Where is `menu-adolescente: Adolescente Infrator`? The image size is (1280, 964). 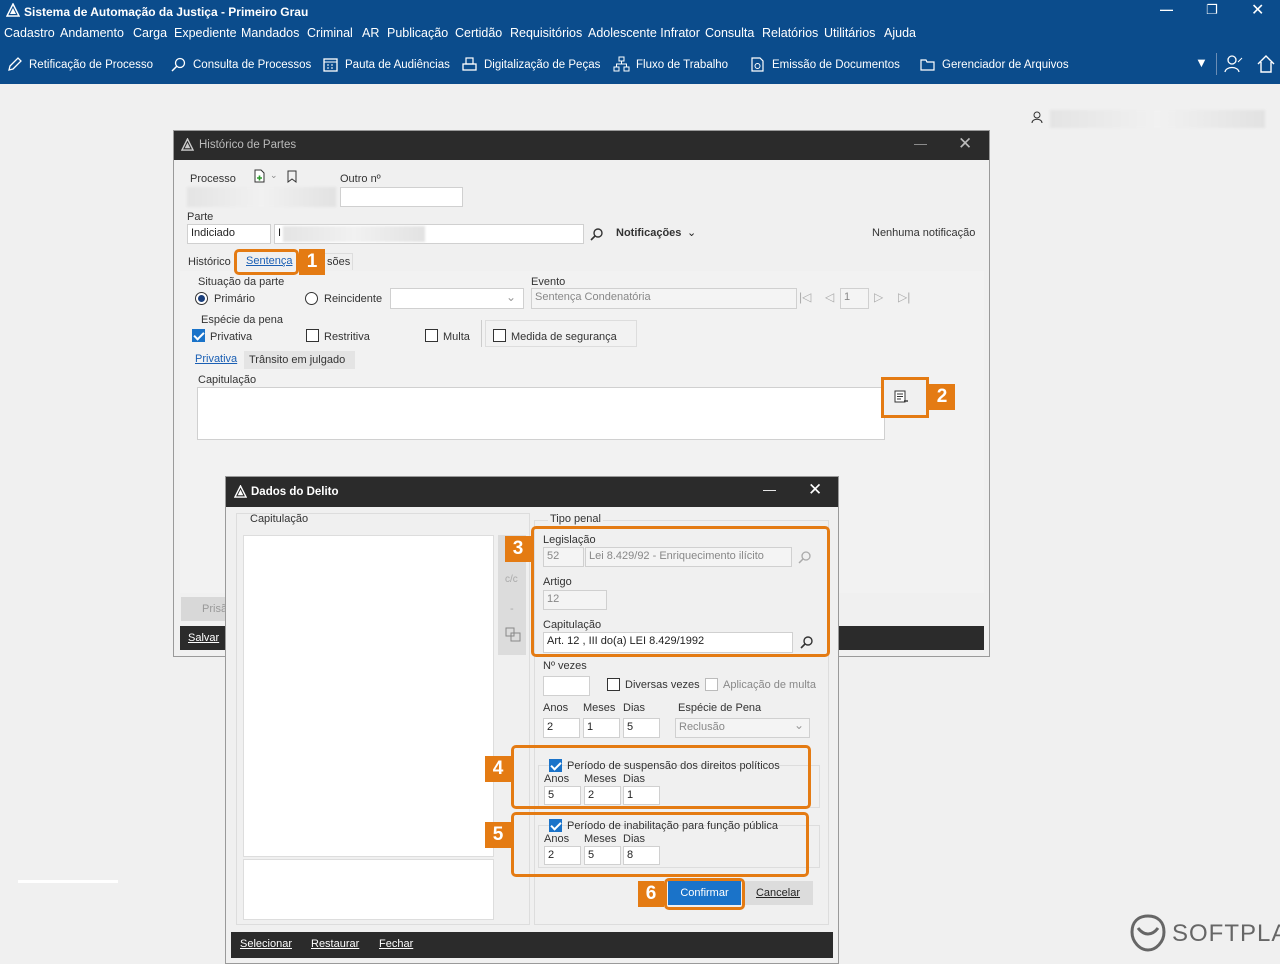
menu-adolescente: Adolescente Infrator is located at coordinates (644, 33).